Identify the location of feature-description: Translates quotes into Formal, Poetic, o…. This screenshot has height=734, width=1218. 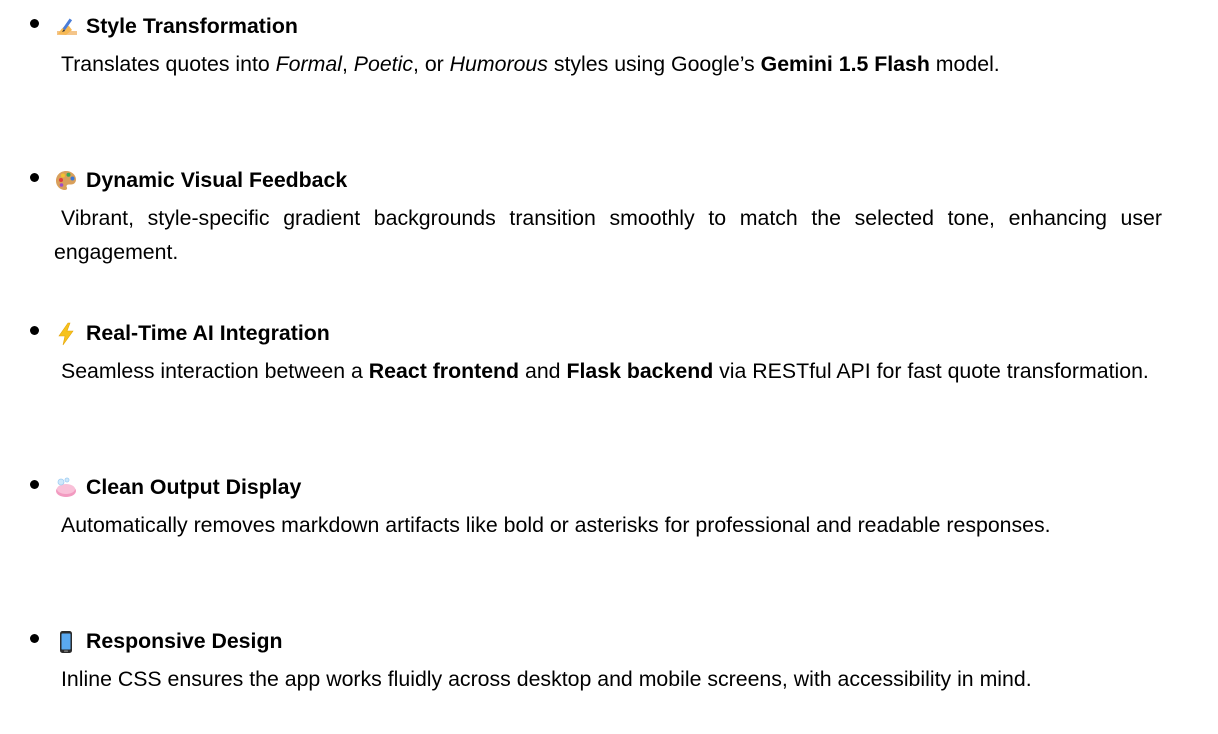
(530, 64).